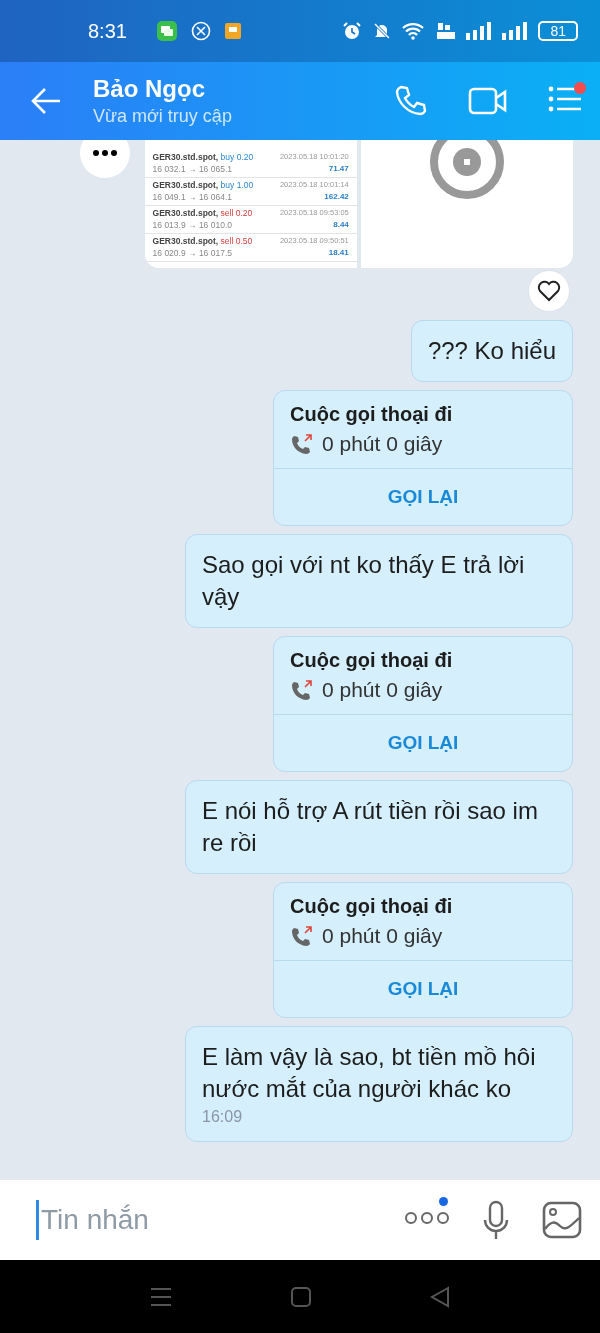  I want to click on like-button, so click(549, 291).